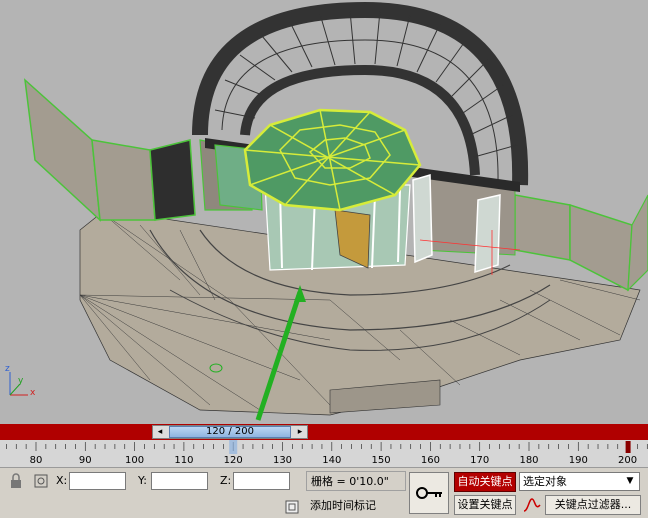 The image size is (648, 518). Describe the element at coordinates (172, 180) in the screenshot. I see `left-door` at that location.